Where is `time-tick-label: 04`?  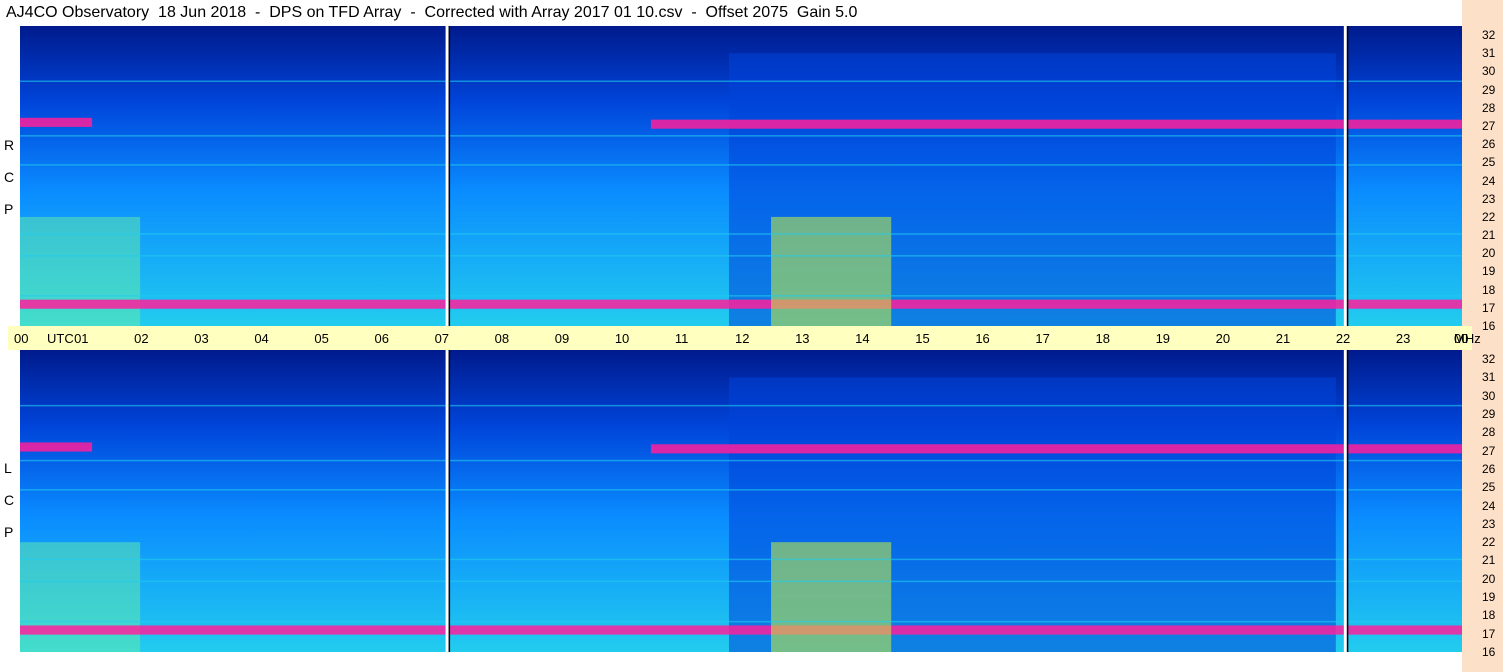
time-tick-label: 04 is located at coordinates (261, 338).